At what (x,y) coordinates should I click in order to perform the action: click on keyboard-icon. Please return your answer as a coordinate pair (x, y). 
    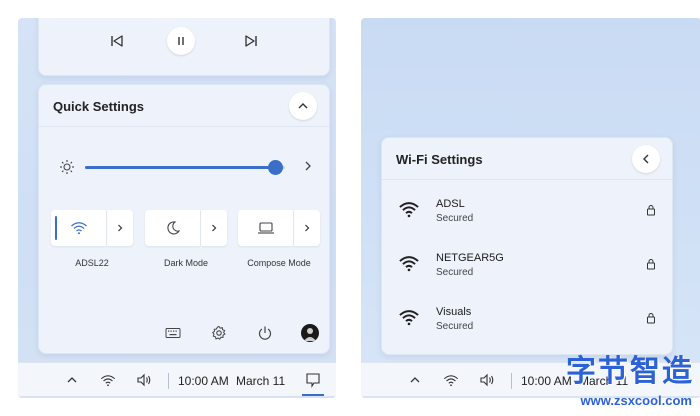
    Looking at the image, I should click on (173, 333).